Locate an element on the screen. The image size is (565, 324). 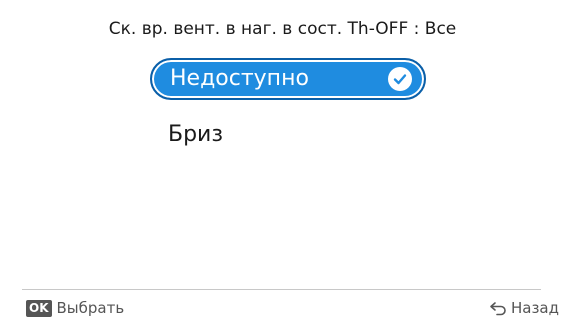
undo-arrow-icon is located at coordinates (498, 308).